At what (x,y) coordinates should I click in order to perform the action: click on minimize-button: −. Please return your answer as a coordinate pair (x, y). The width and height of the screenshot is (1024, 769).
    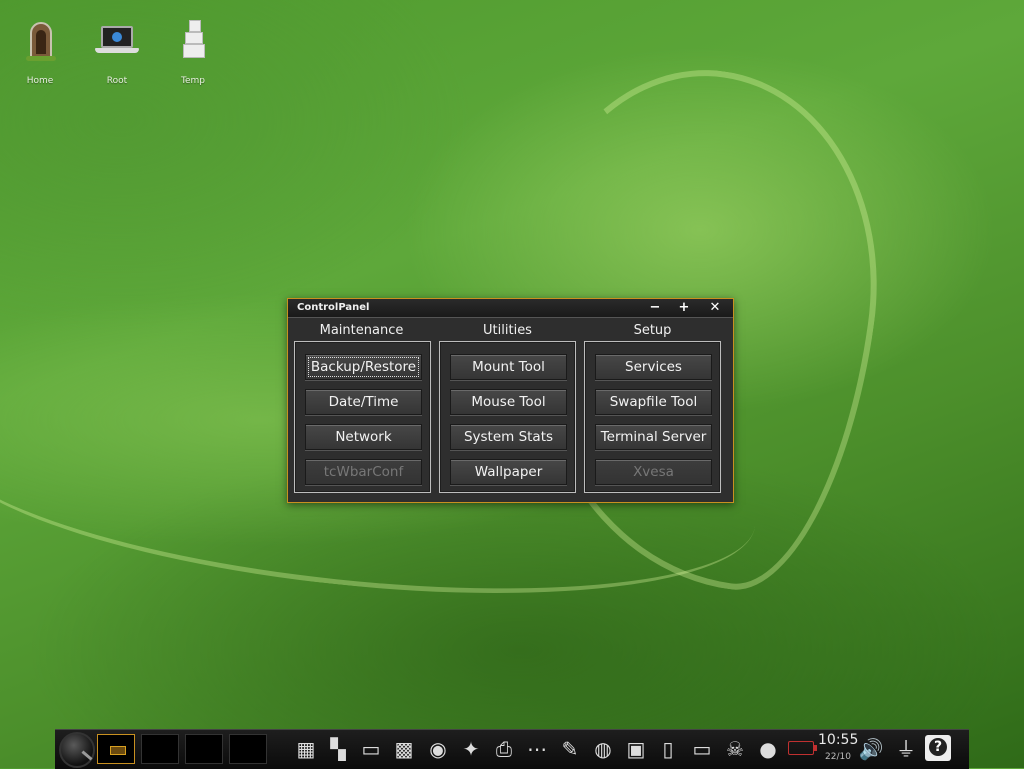
    Looking at the image, I should click on (655, 308).